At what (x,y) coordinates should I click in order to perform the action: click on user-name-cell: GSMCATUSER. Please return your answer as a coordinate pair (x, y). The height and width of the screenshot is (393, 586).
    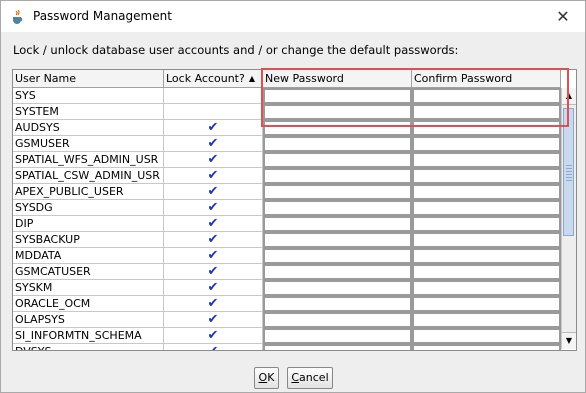
    Looking at the image, I should click on (88, 272).